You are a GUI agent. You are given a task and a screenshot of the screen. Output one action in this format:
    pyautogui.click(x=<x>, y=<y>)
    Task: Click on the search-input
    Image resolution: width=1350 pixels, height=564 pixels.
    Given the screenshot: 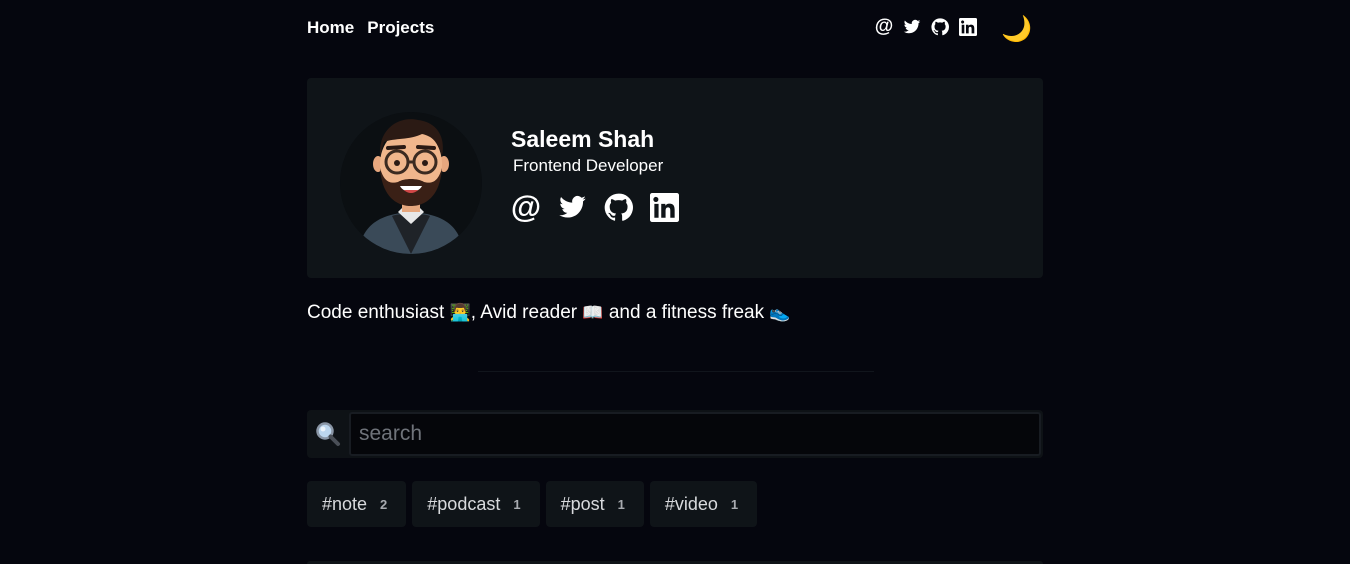 What is the action you would take?
    pyautogui.click(x=695, y=434)
    